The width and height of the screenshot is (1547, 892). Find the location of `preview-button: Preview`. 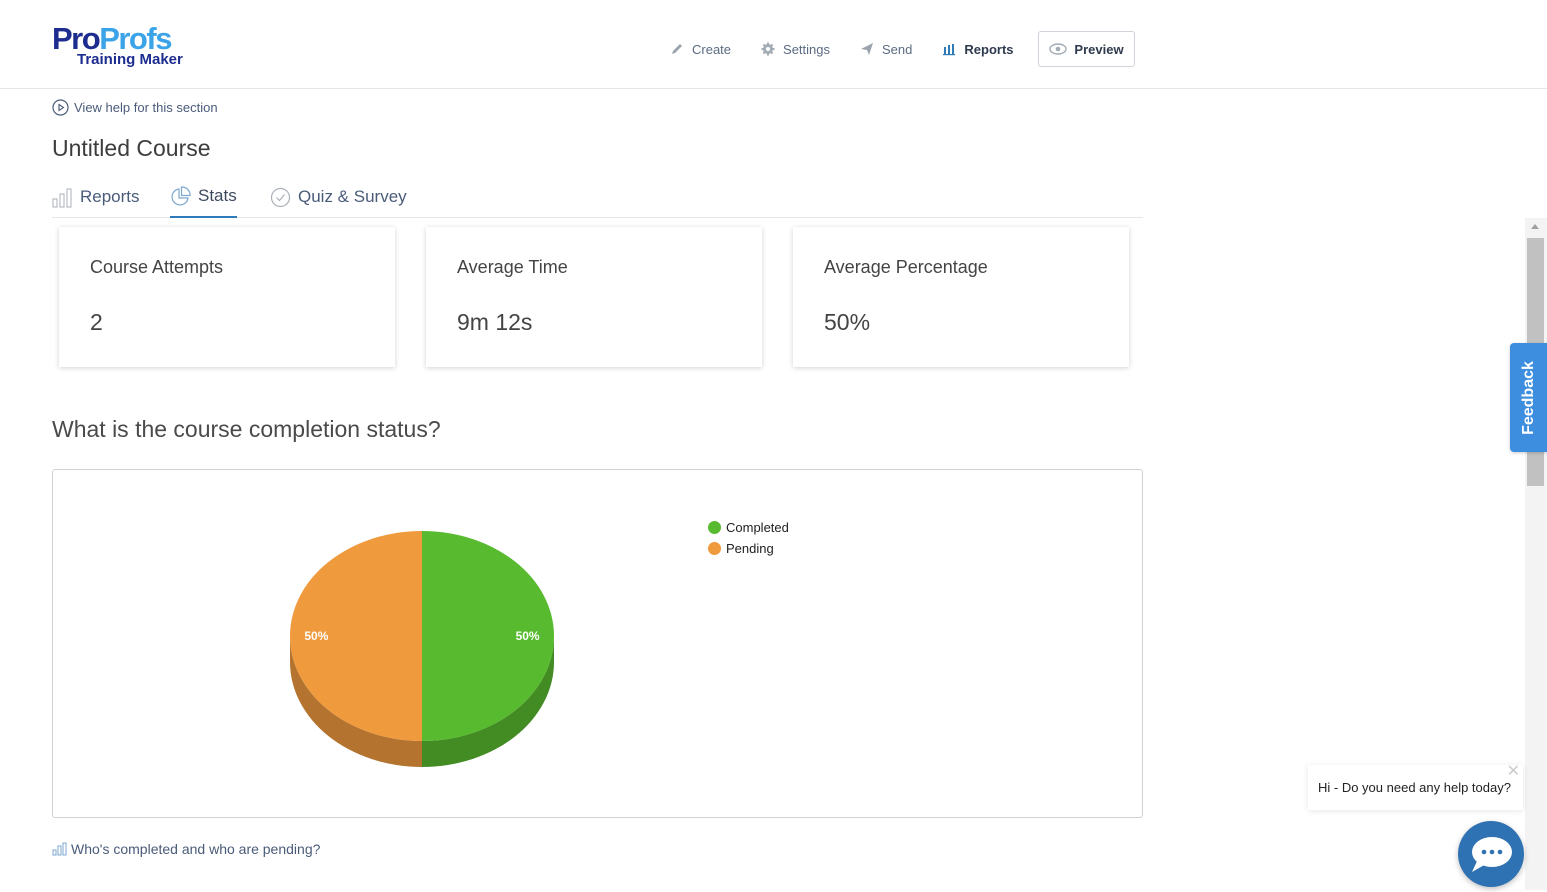

preview-button: Preview is located at coordinates (1086, 49).